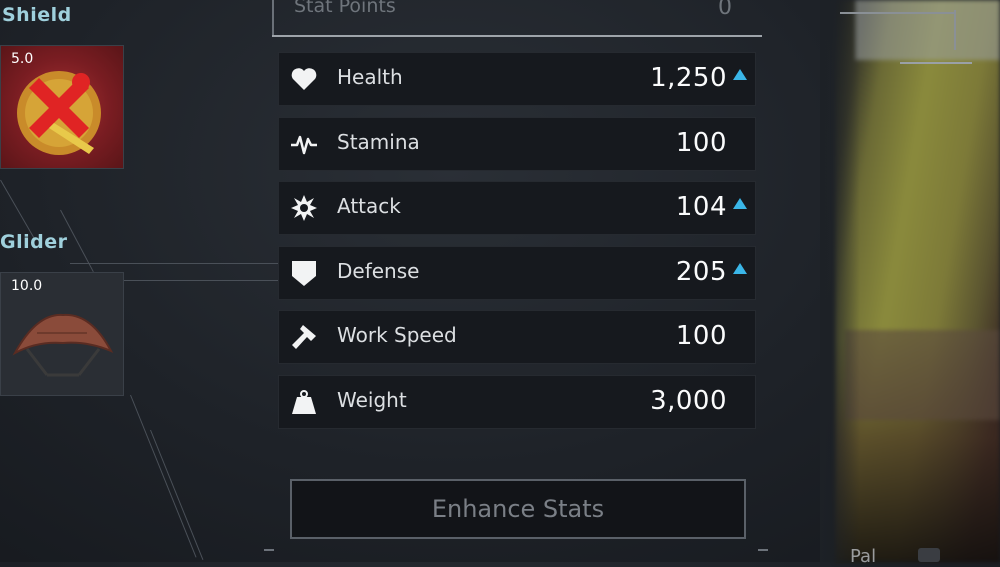 This screenshot has width=1000, height=567. Describe the element at coordinates (304, 401) in the screenshot. I see `weight-icon` at that location.